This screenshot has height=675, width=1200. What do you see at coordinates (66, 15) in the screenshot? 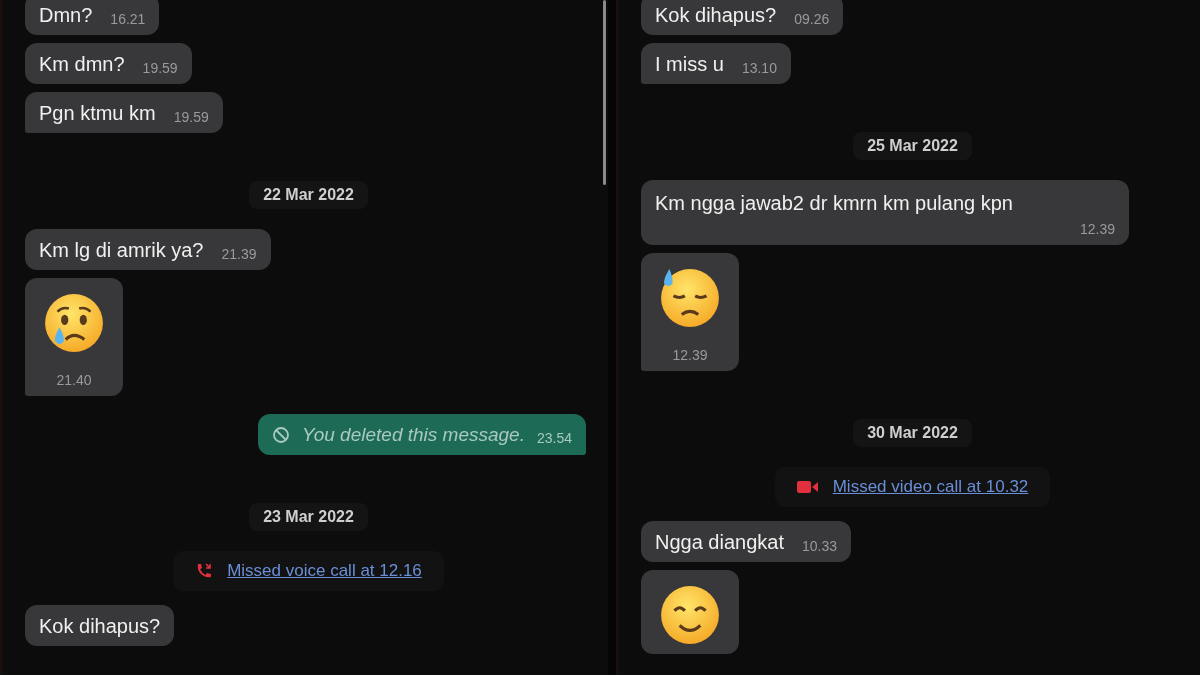
I see `message-text: Dmn?` at bounding box center [66, 15].